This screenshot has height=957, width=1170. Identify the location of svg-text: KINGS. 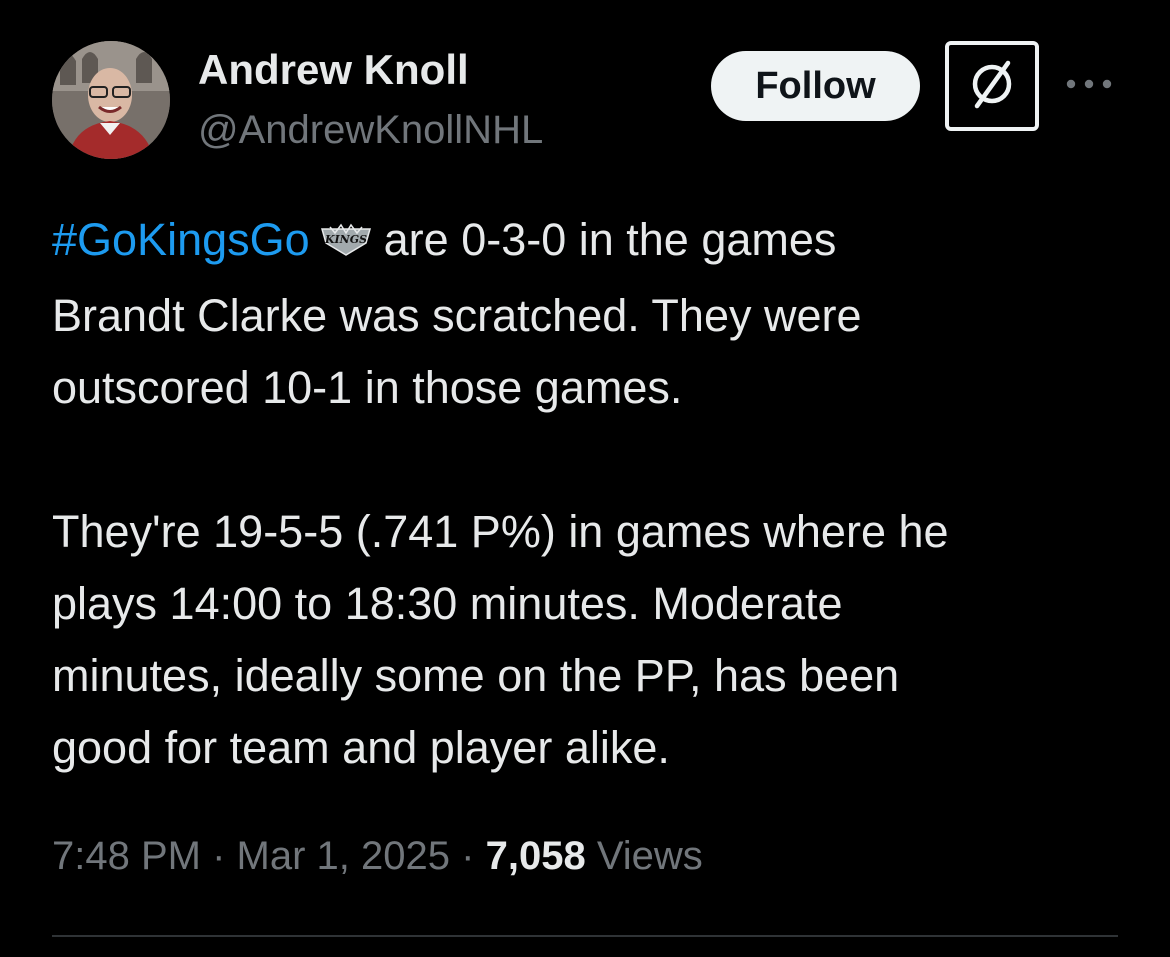
(345, 239).